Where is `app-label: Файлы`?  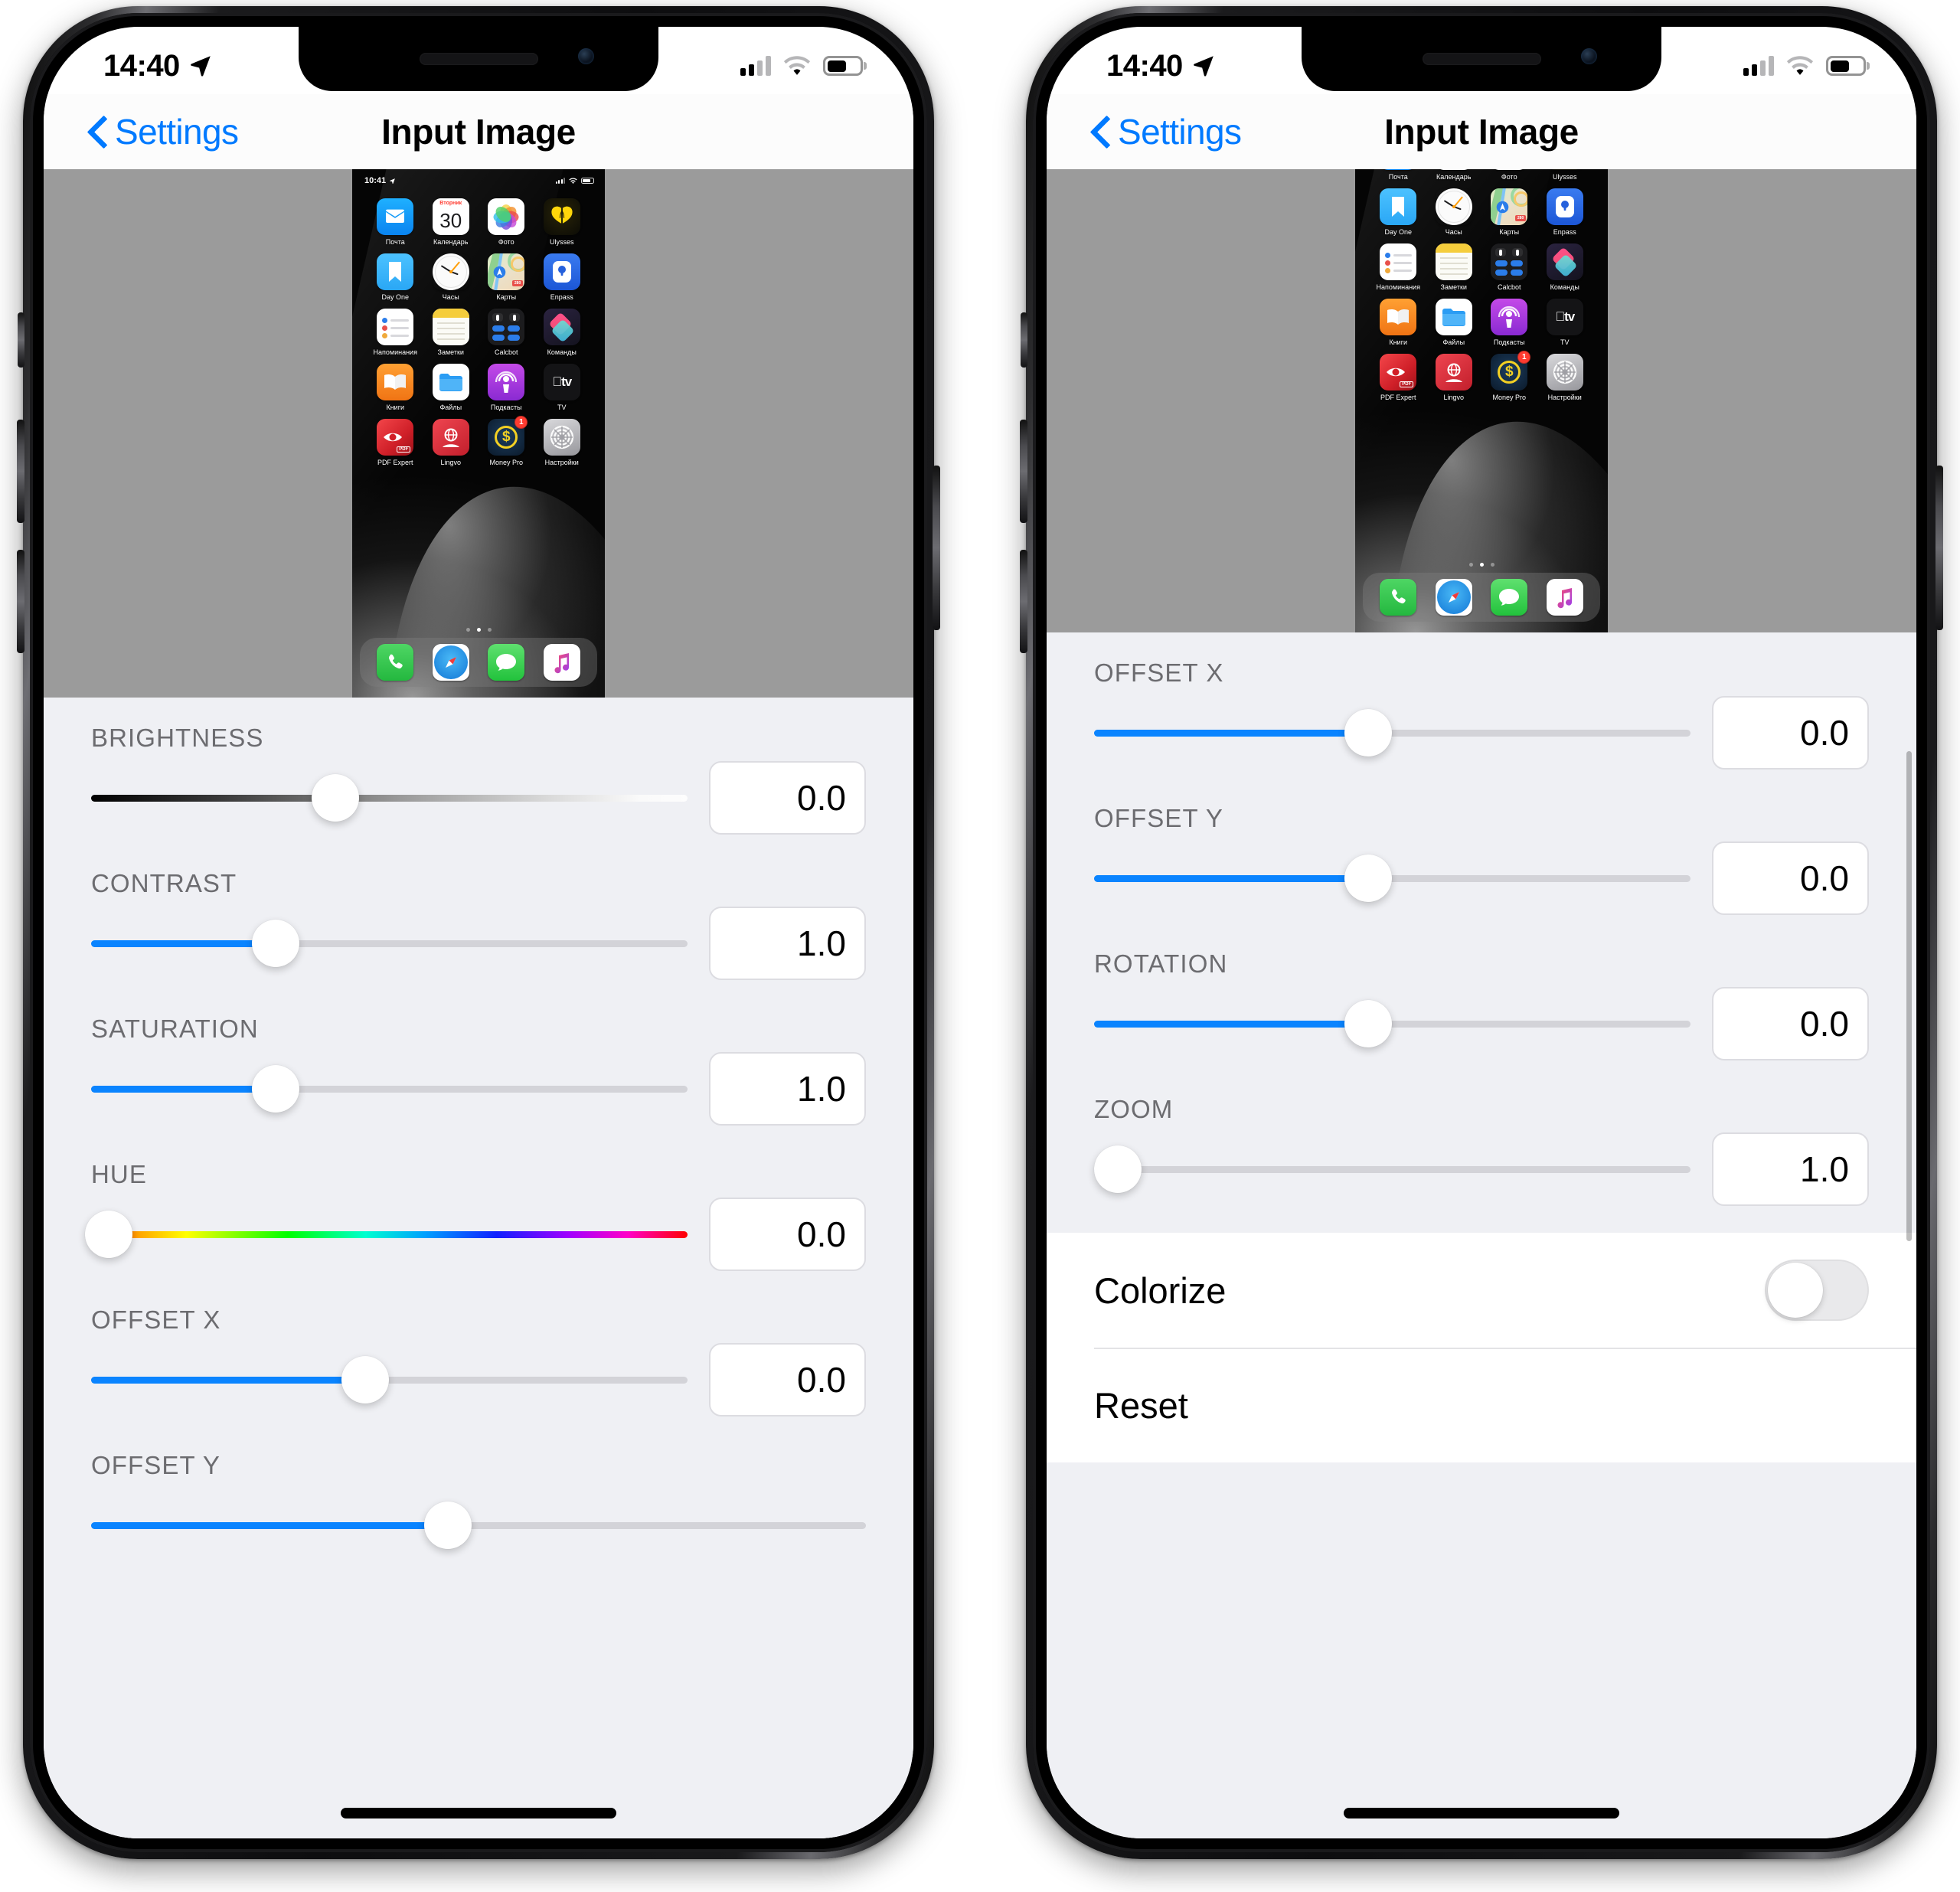 app-label: Файлы is located at coordinates (450, 408).